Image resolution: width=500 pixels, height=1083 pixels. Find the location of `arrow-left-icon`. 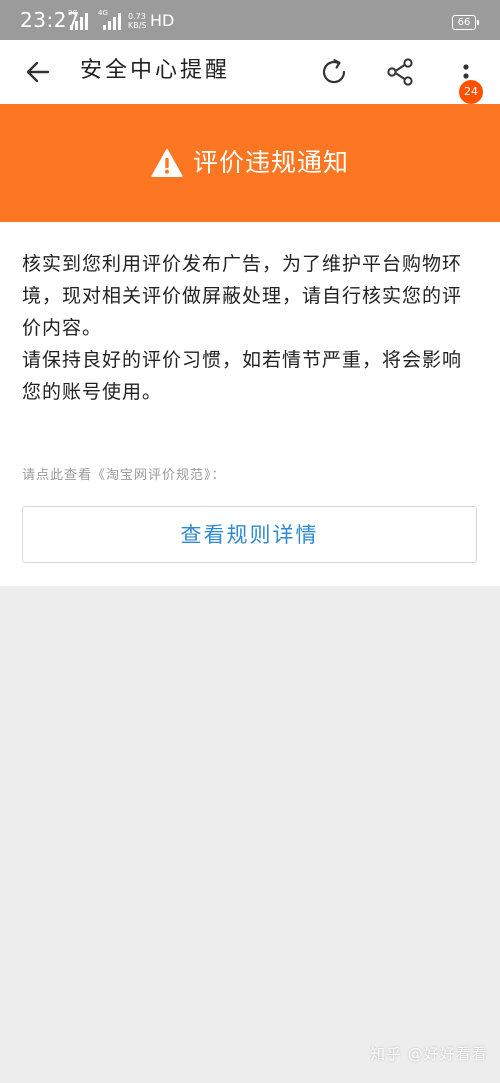

arrow-left-icon is located at coordinates (38, 72).